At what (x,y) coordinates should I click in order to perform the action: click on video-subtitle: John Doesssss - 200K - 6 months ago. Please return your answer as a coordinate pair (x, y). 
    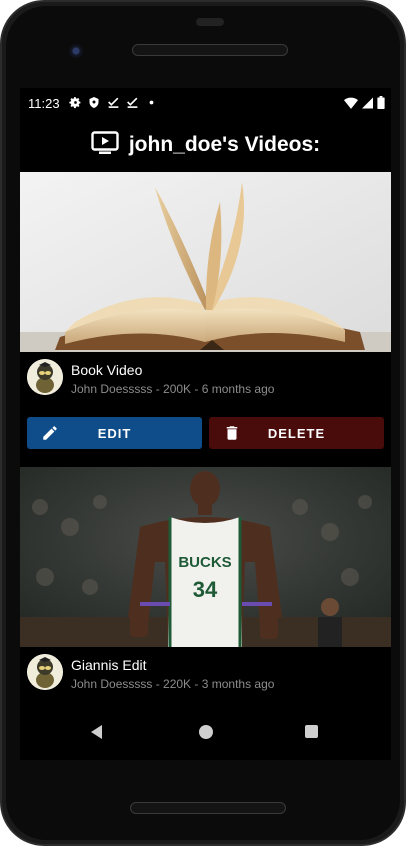
    Looking at the image, I should click on (173, 389).